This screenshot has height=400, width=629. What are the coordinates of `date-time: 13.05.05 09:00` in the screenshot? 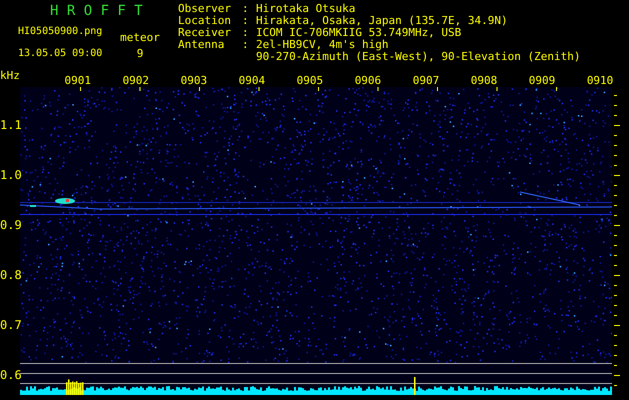 It's located at (60, 53).